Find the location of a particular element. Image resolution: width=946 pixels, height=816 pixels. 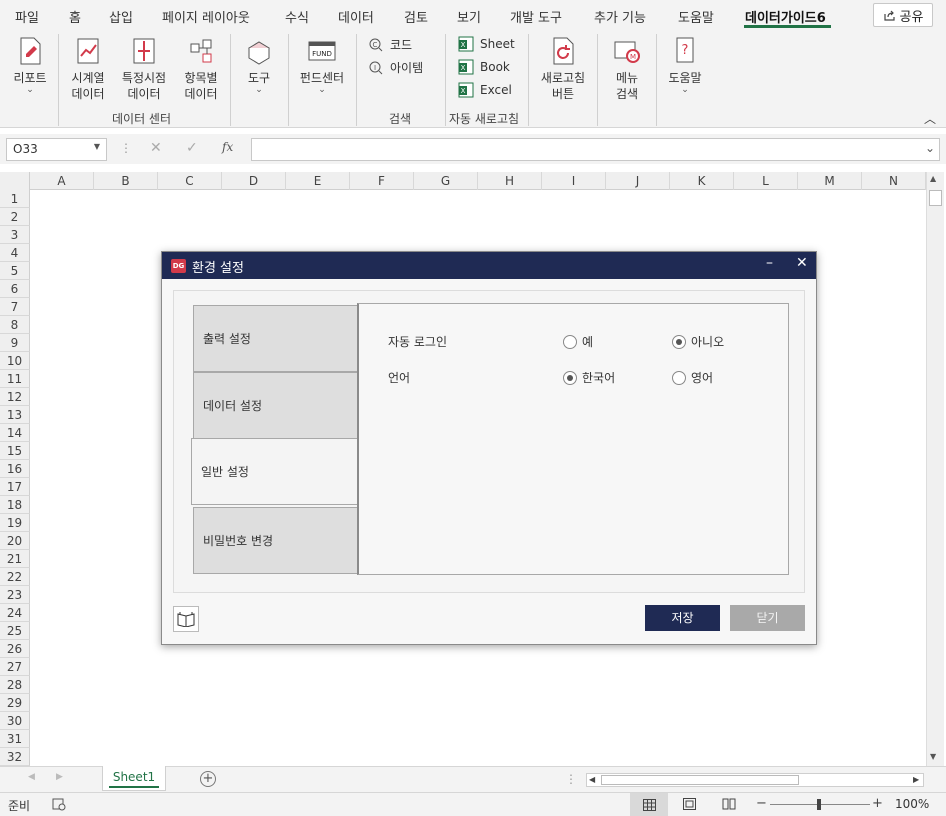

menu-review: 검토 is located at coordinates (416, 16).